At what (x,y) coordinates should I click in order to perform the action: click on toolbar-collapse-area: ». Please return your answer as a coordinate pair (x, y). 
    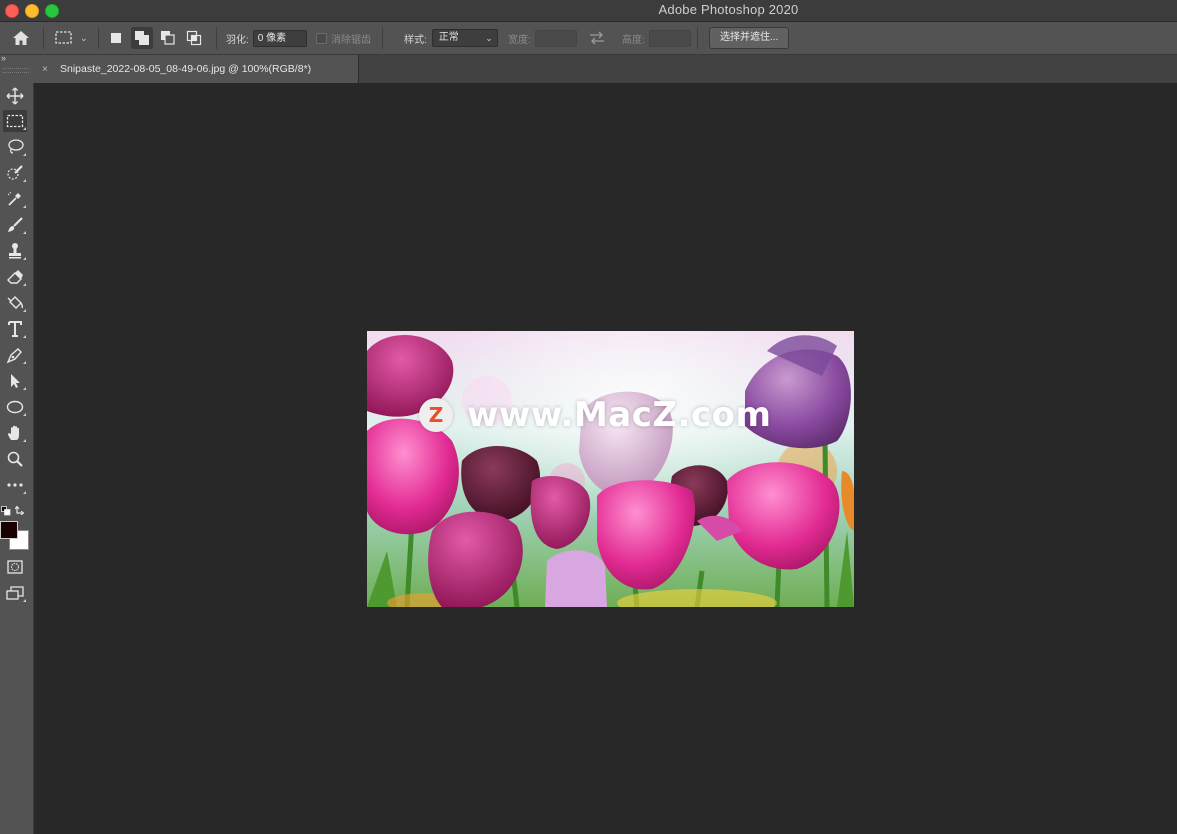
    Looking at the image, I should click on (17, 68).